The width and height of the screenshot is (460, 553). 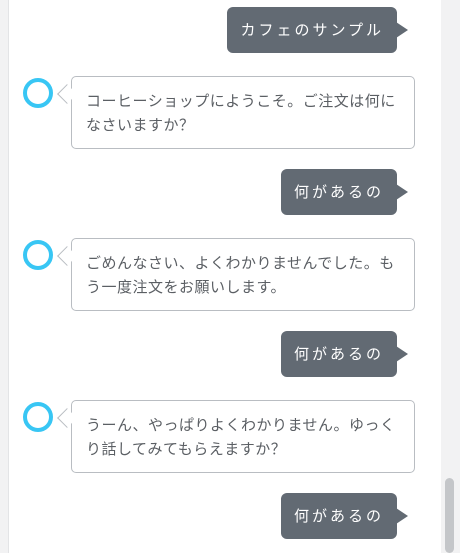 I want to click on assistant-message: コーヒーショップにようこそ。ご注文は何になさいますか？, so click(x=243, y=112).